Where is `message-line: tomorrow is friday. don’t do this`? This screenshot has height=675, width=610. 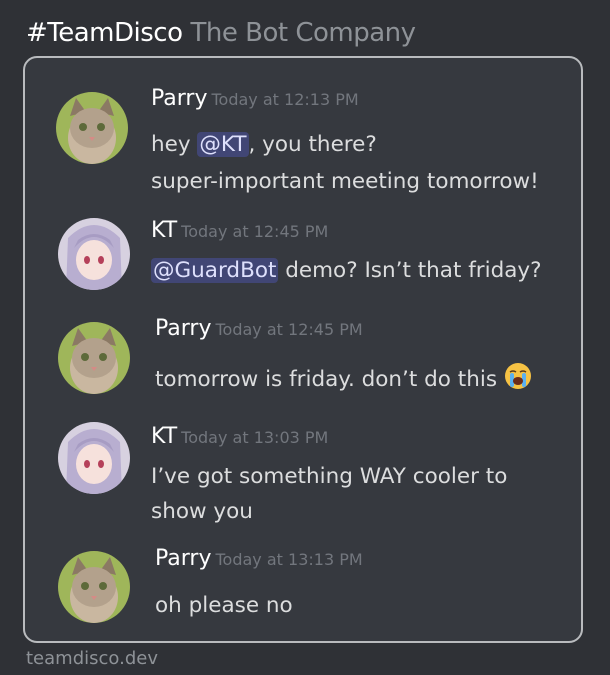
message-line: tomorrow is friday. don’t do this is located at coordinates (343, 377).